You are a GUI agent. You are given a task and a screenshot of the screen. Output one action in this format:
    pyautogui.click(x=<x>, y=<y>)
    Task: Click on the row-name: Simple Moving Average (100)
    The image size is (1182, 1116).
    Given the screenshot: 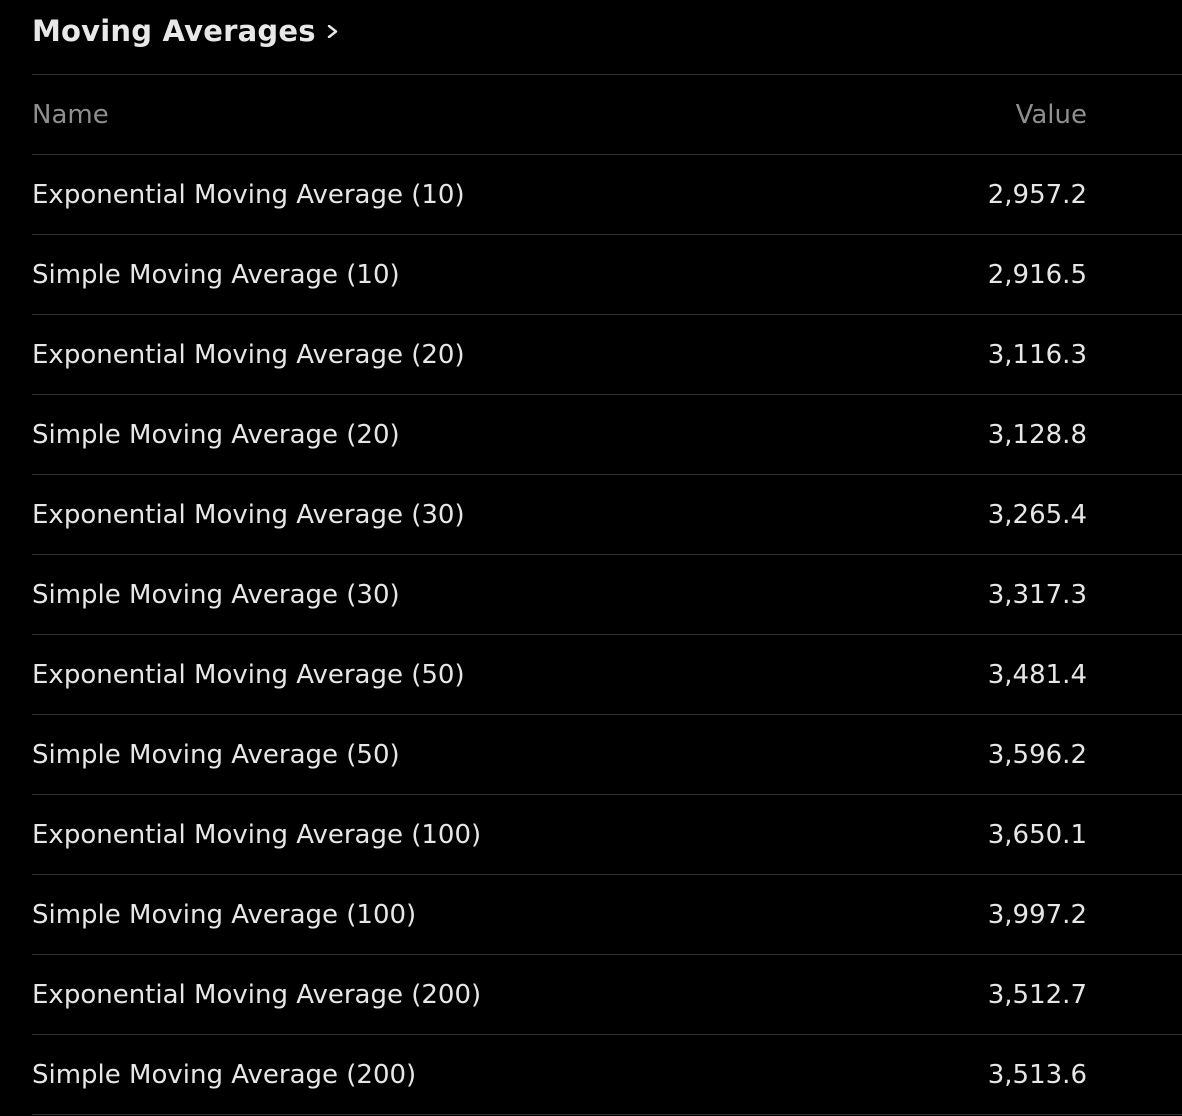 What is the action you would take?
    pyautogui.click(x=224, y=914)
    